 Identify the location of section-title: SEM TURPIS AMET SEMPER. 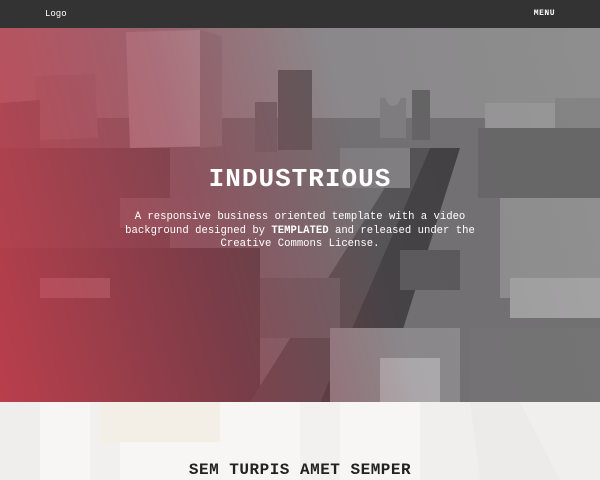
(300, 470).